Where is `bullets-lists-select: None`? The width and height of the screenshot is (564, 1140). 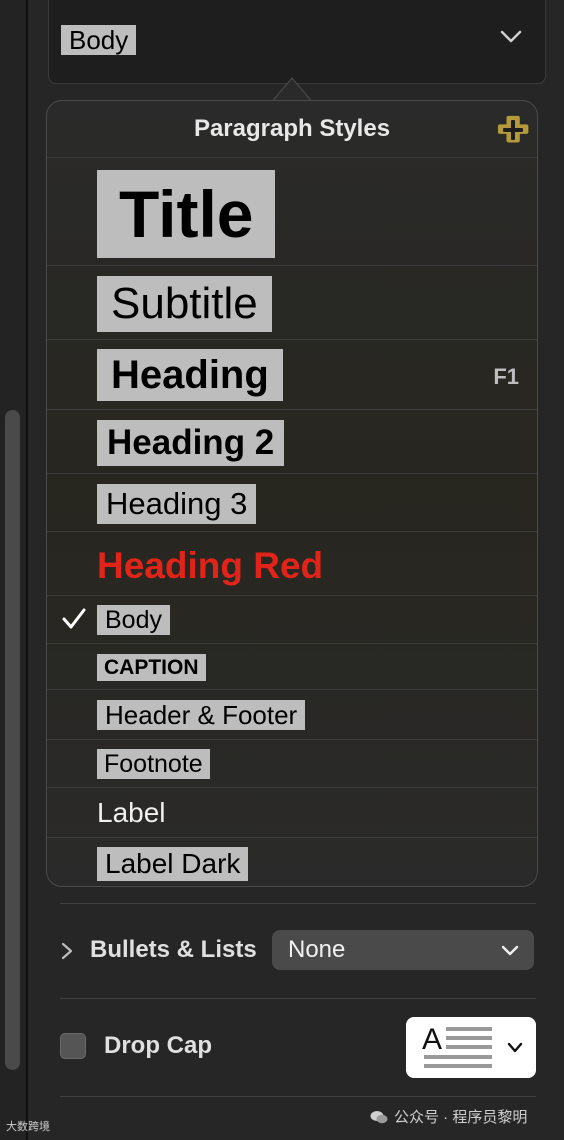
bullets-lists-select: None is located at coordinates (403, 950).